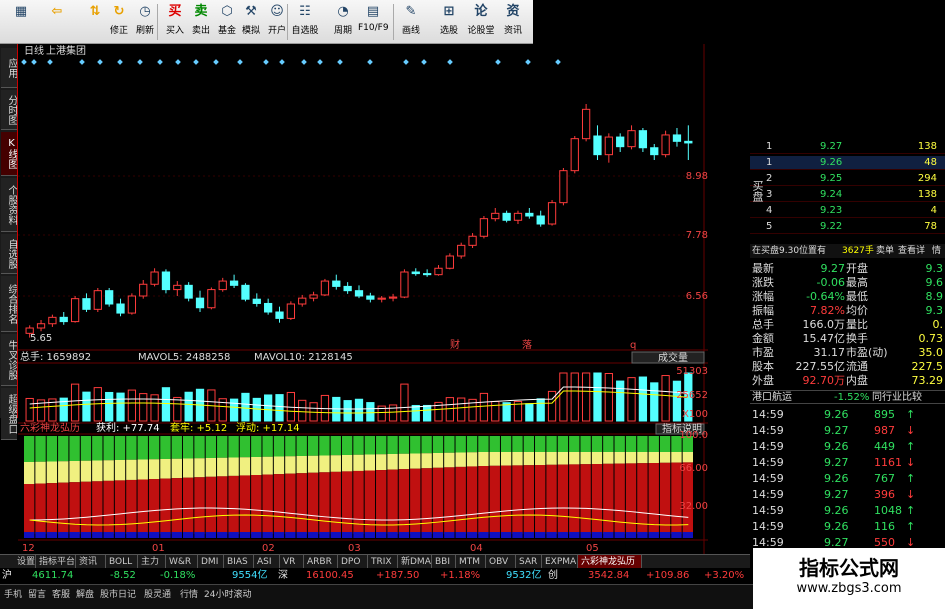 Image resolution: width=945 pixels, height=609 pixels. What do you see at coordinates (57, 11) in the screenshot?
I see `back-arrow-icon: ⇦` at bounding box center [57, 11].